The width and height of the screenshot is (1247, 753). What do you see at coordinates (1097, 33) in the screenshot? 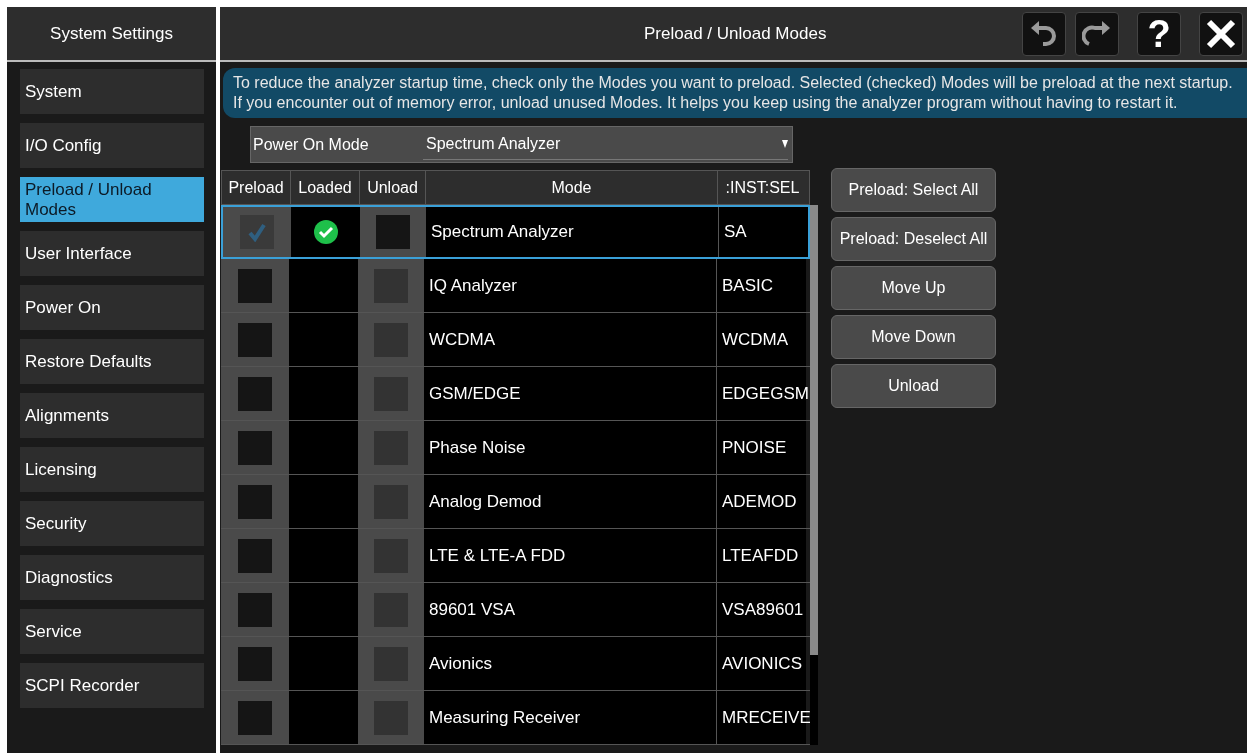
I see `redo-button` at bounding box center [1097, 33].